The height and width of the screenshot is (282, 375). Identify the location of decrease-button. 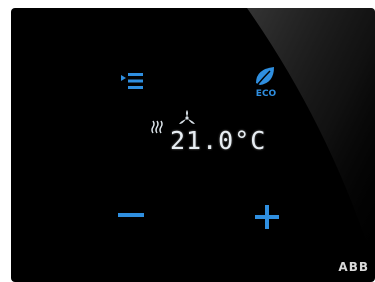
(131, 216).